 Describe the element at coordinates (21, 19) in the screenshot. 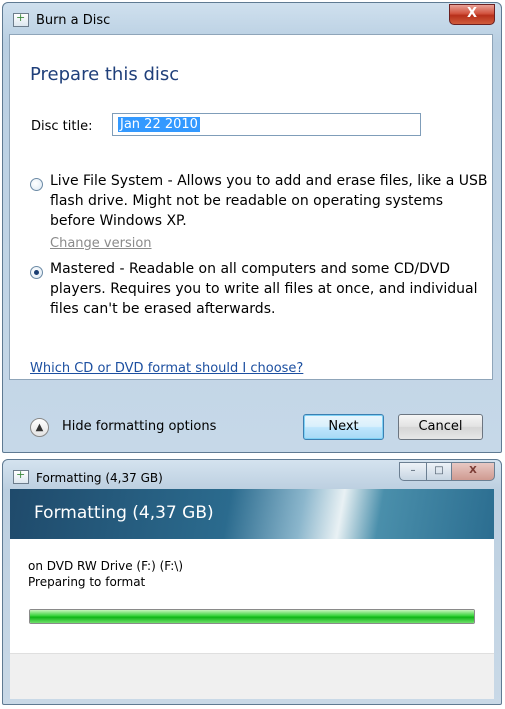

I see `burn-disc-app-icon` at that location.